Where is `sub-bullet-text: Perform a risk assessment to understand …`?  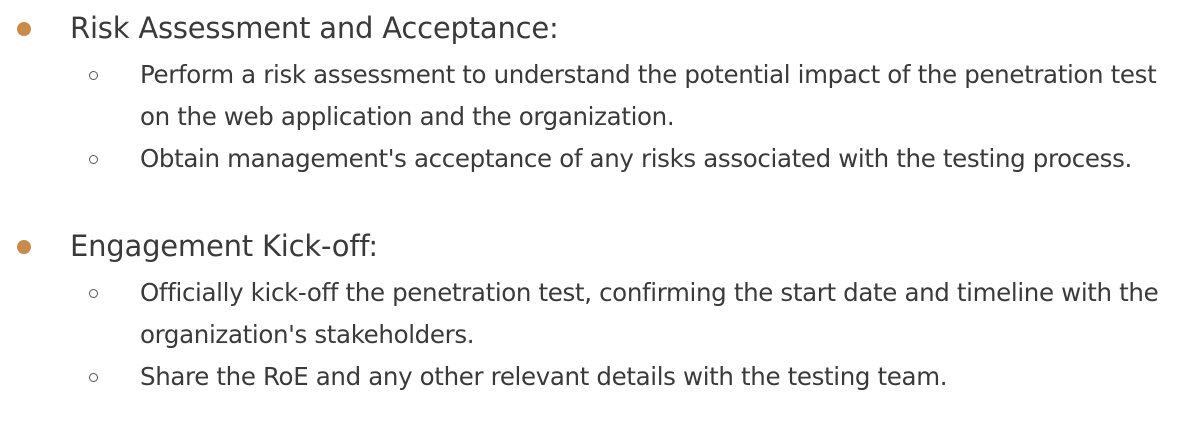 sub-bullet-text: Perform a risk assessment to understand … is located at coordinates (648, 95).